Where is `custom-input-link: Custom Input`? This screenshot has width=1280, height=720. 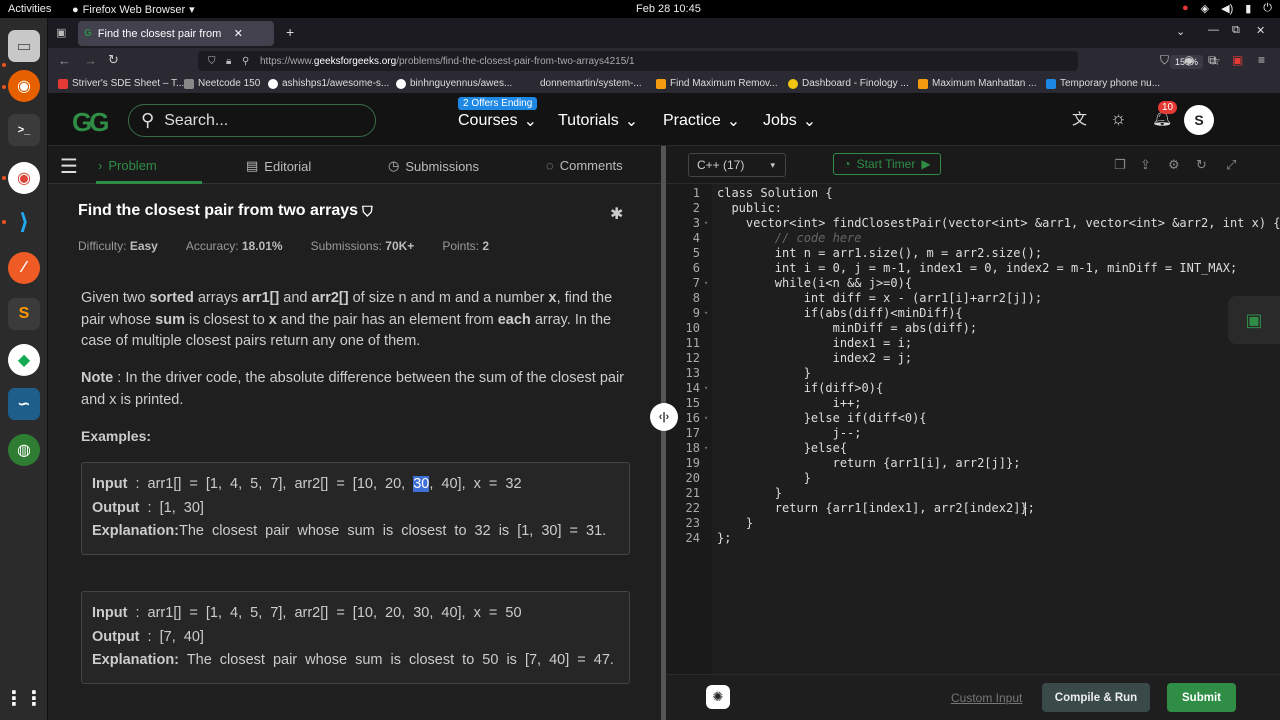 custom-input-link: Custom Input is located at coordinates (986, 698).